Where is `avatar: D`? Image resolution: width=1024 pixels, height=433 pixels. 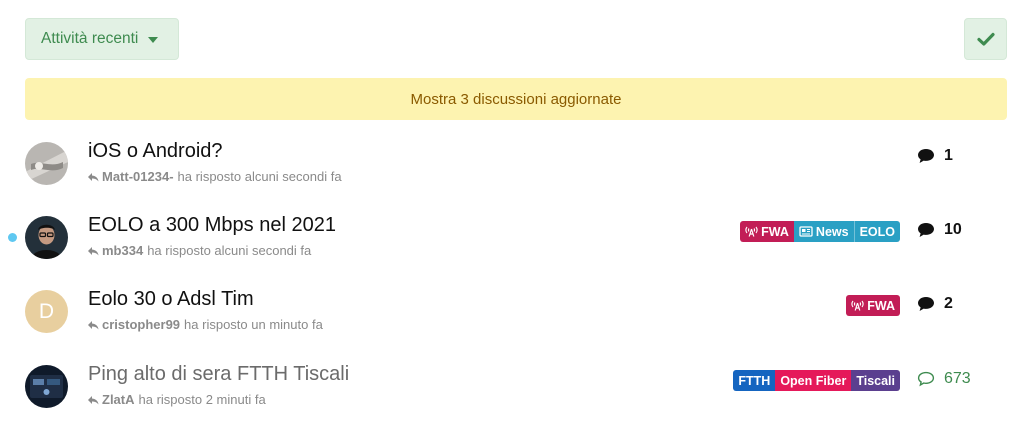 avatar: D is located at coordinates (46, 311).